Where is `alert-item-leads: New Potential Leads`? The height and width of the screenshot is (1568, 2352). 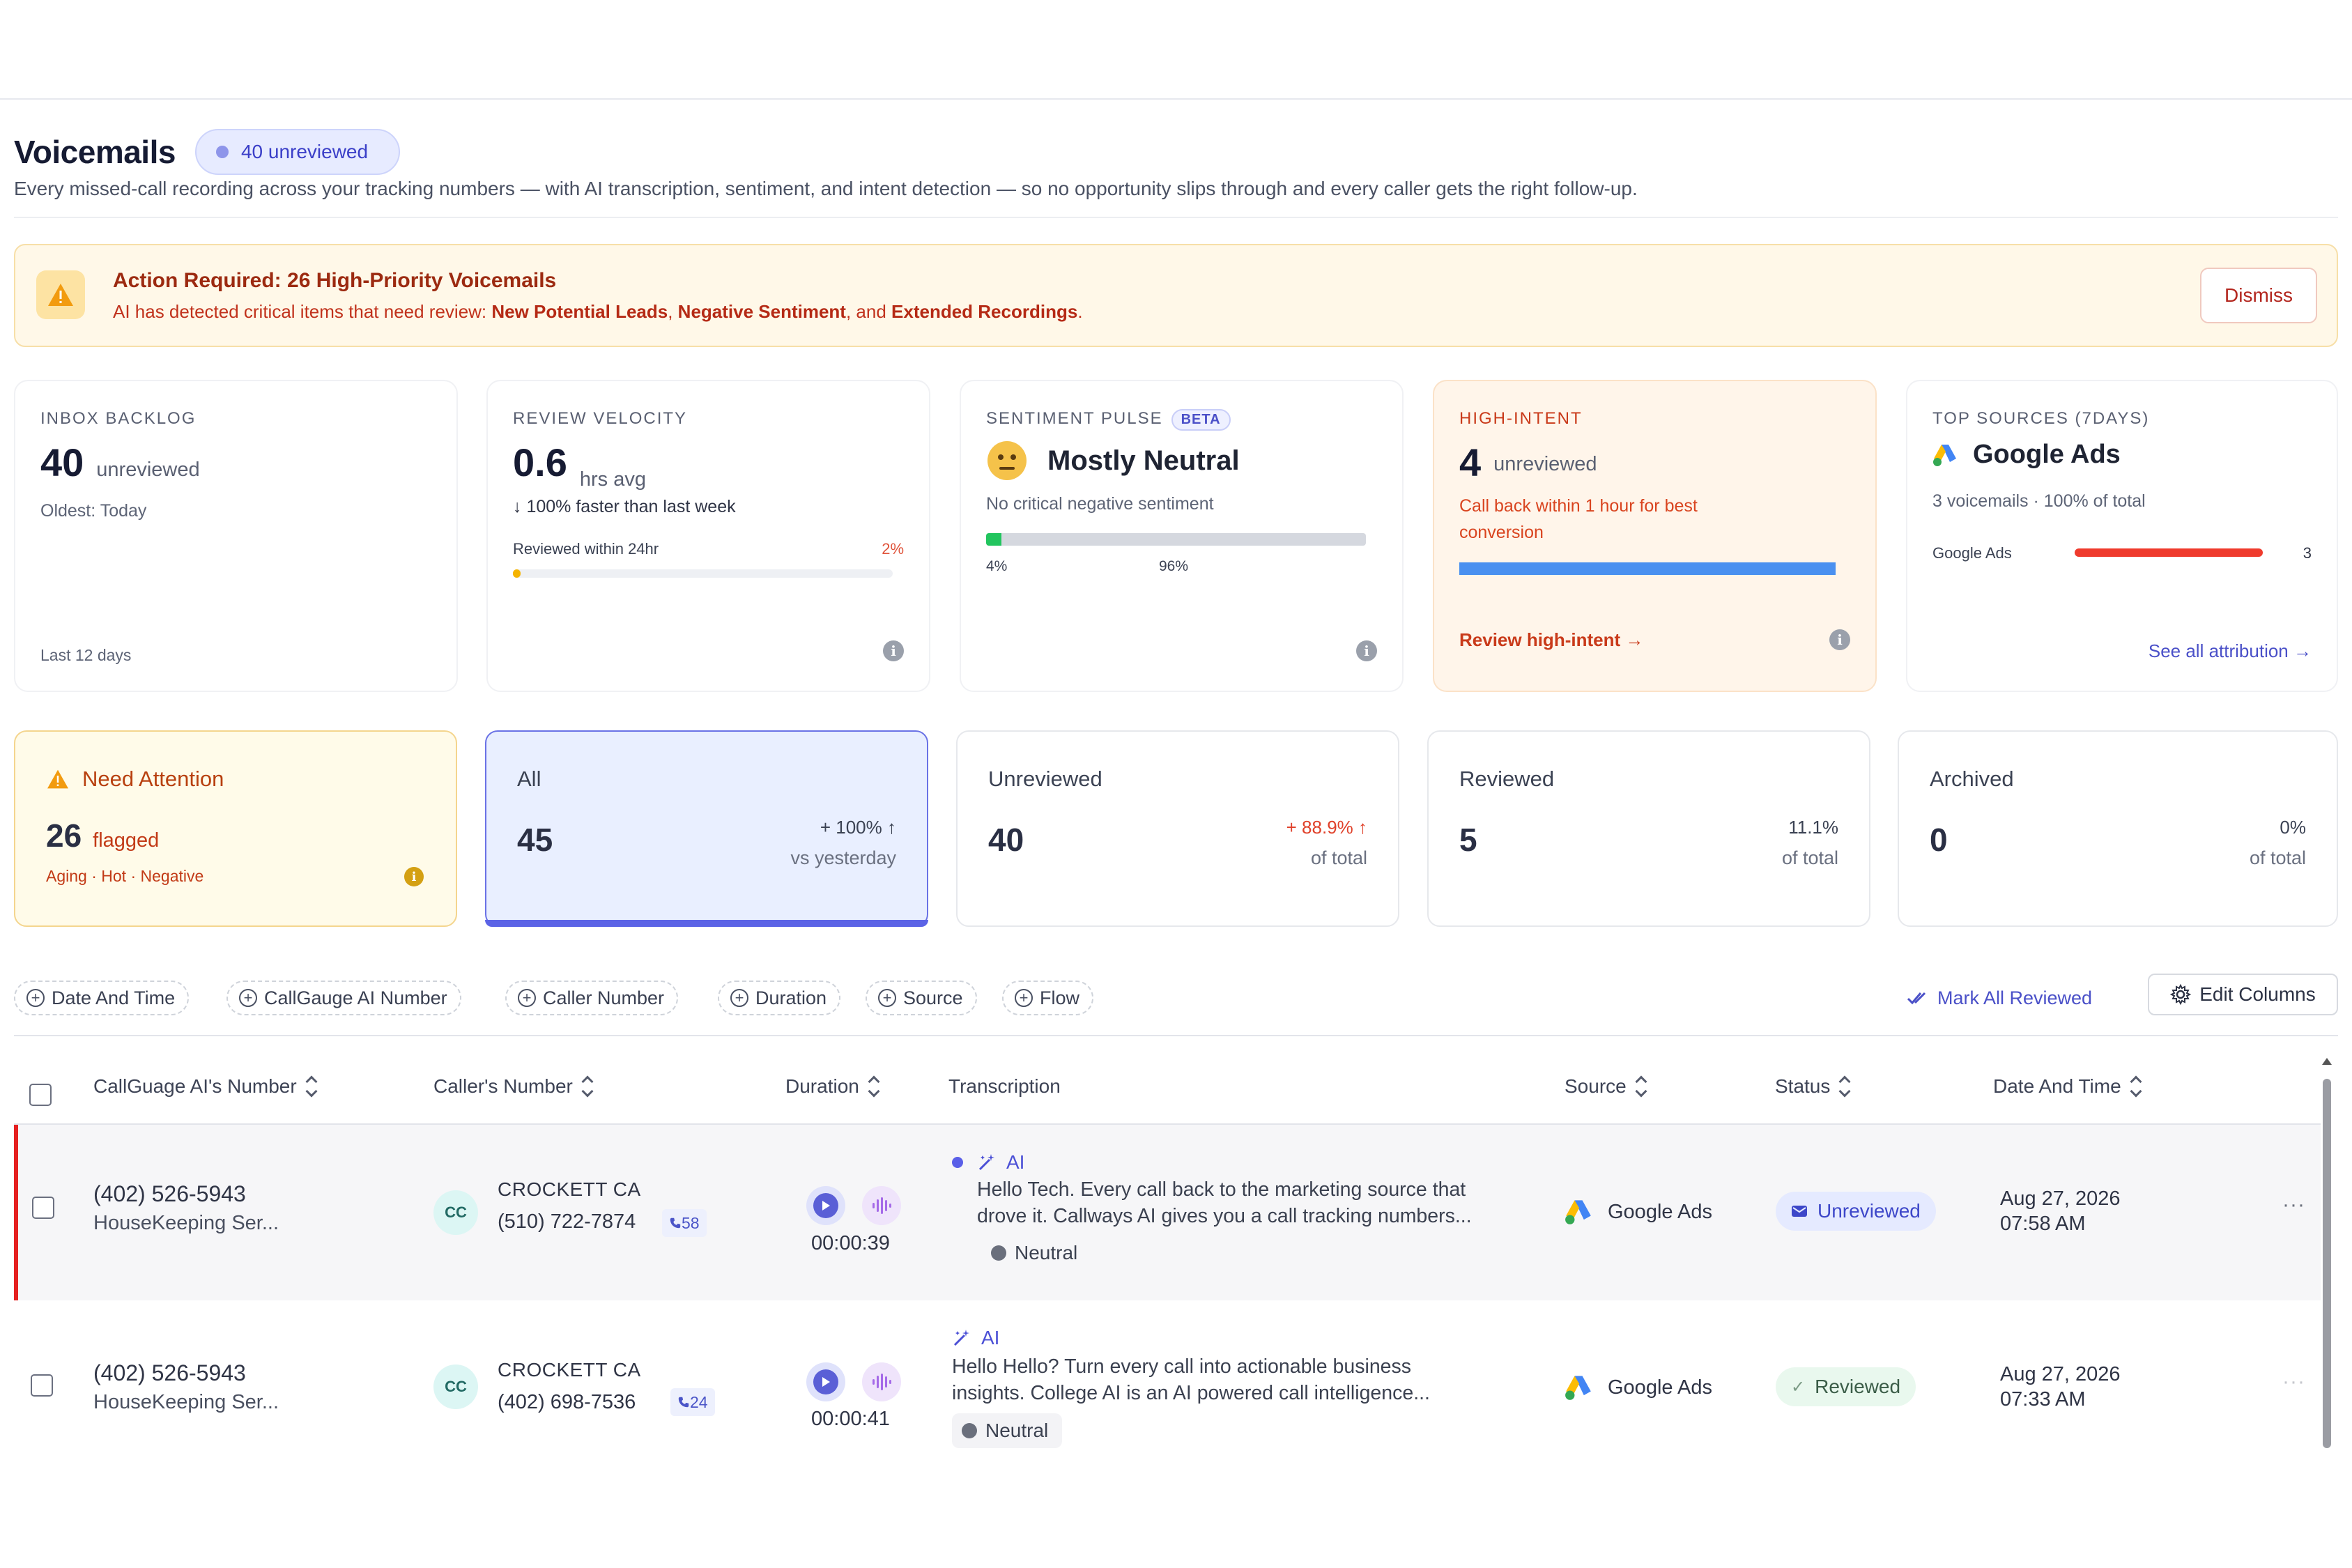 alert-item-leads: New Potential Leads is located at coordinates (579, 311).